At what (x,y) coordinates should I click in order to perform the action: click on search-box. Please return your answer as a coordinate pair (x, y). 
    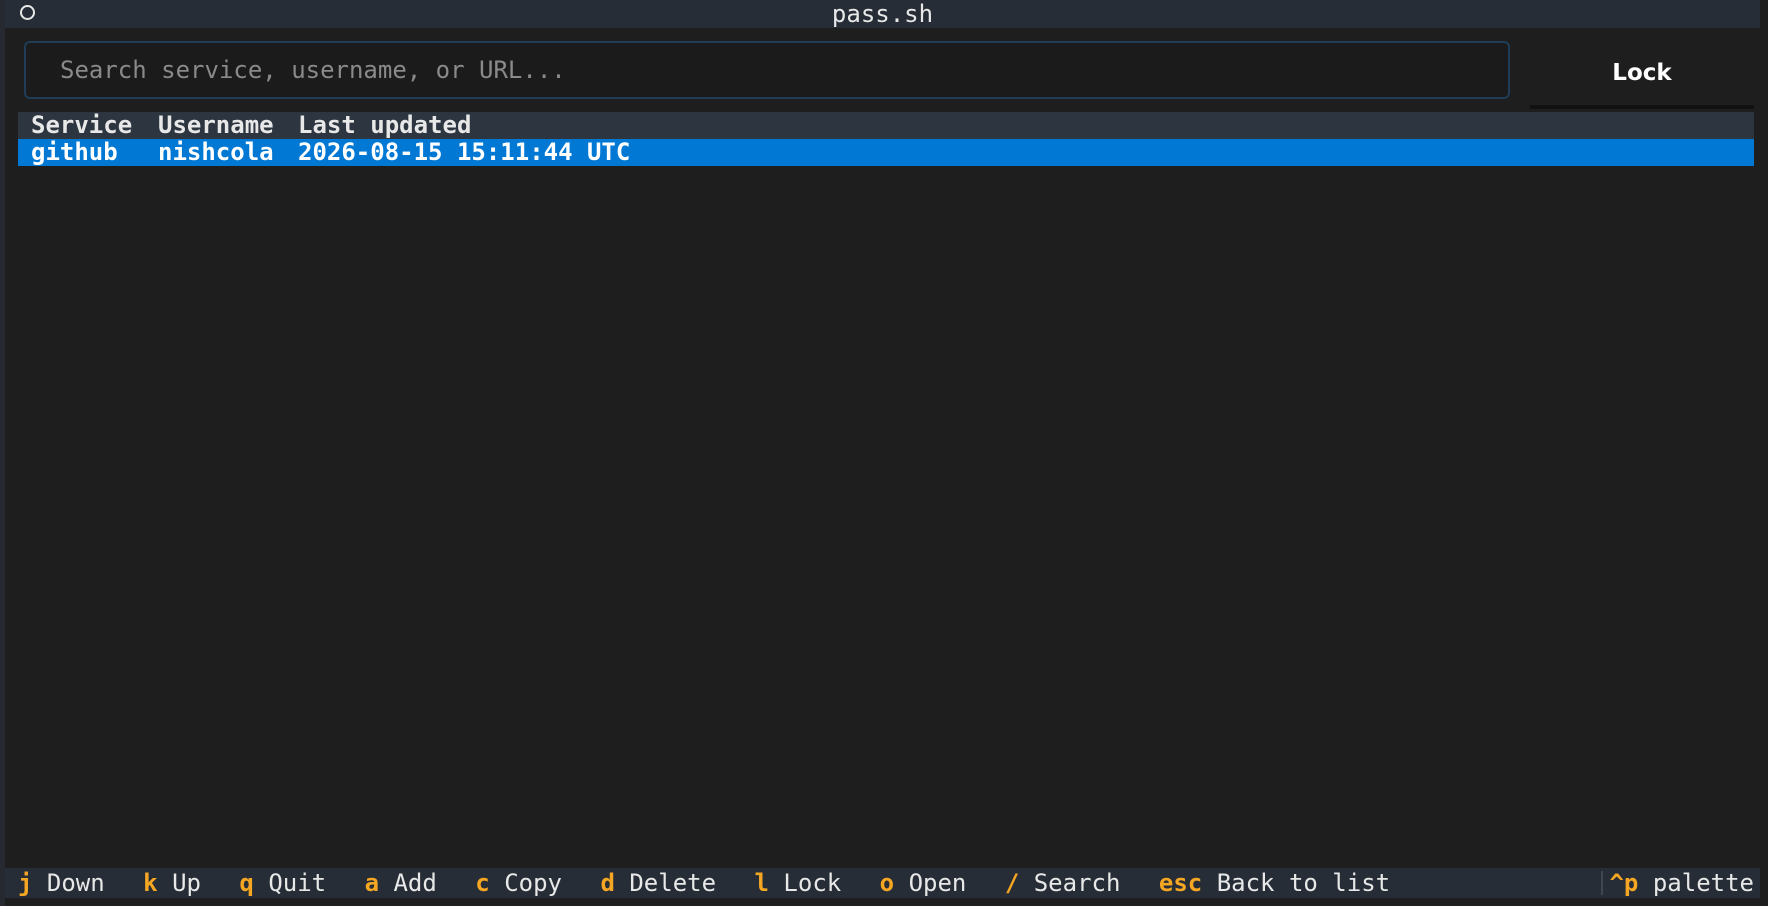
    Looking at the image, I should click on (767, 70).